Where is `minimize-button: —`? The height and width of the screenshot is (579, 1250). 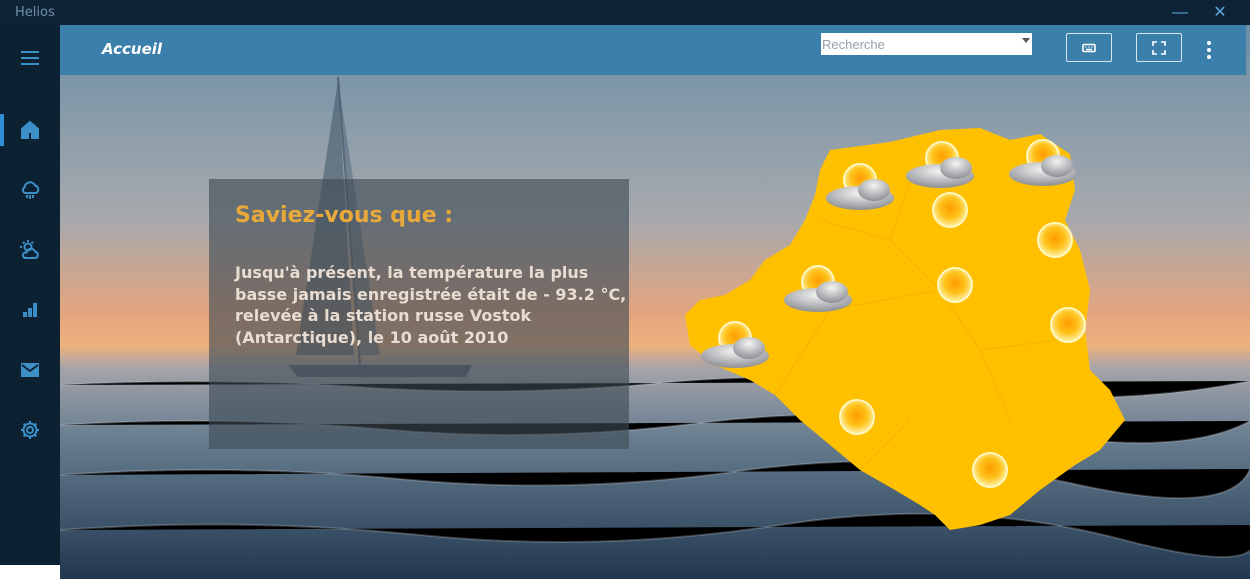 minimize-button: — is located at coordinates (1180, 13).